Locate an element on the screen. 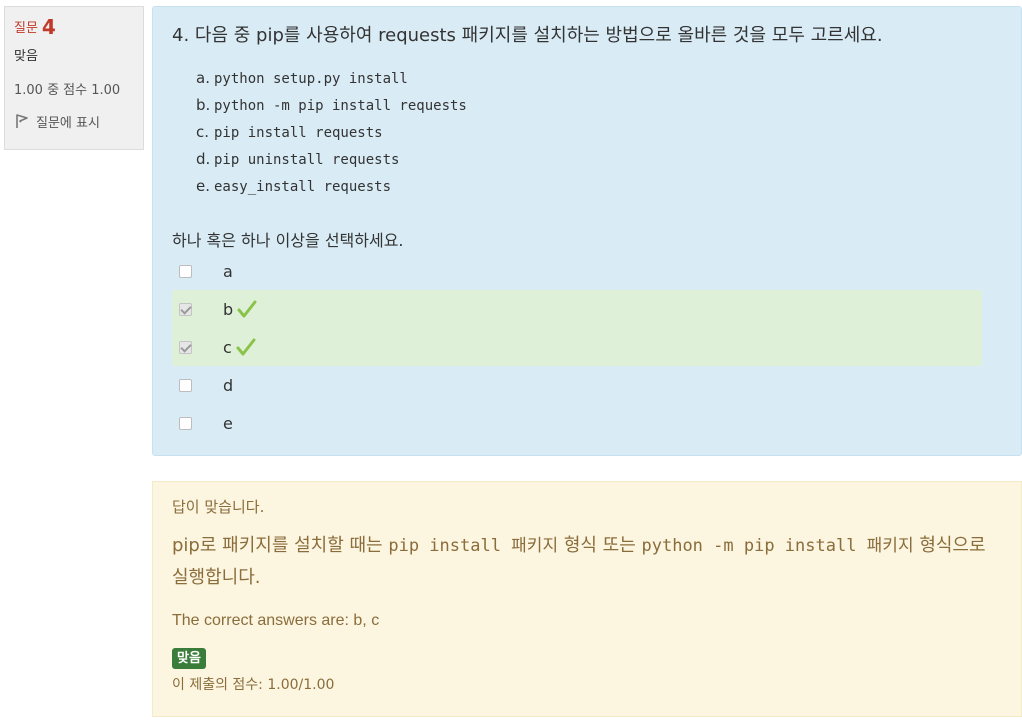 The height and width of the screenshot is (722, 1022). option-letter: b. is located at coordinates (203, 105).